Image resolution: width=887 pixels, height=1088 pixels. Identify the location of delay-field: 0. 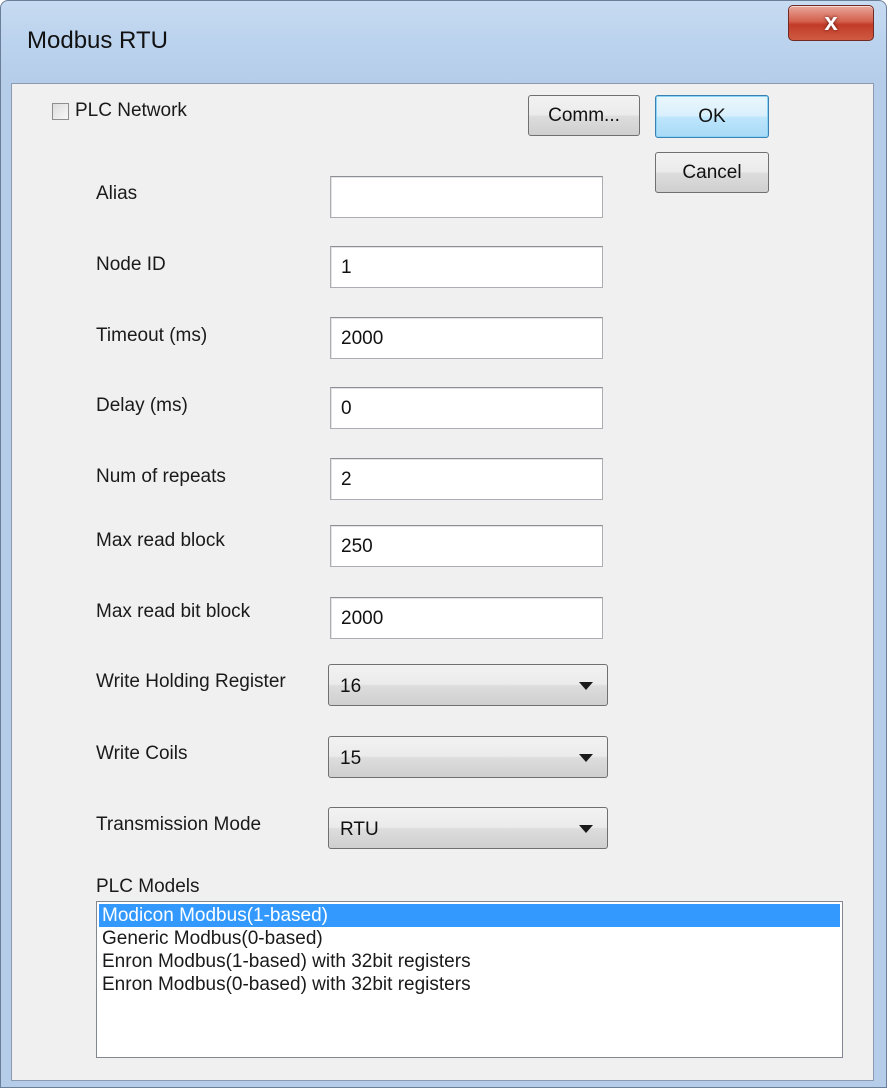
(466, 408).